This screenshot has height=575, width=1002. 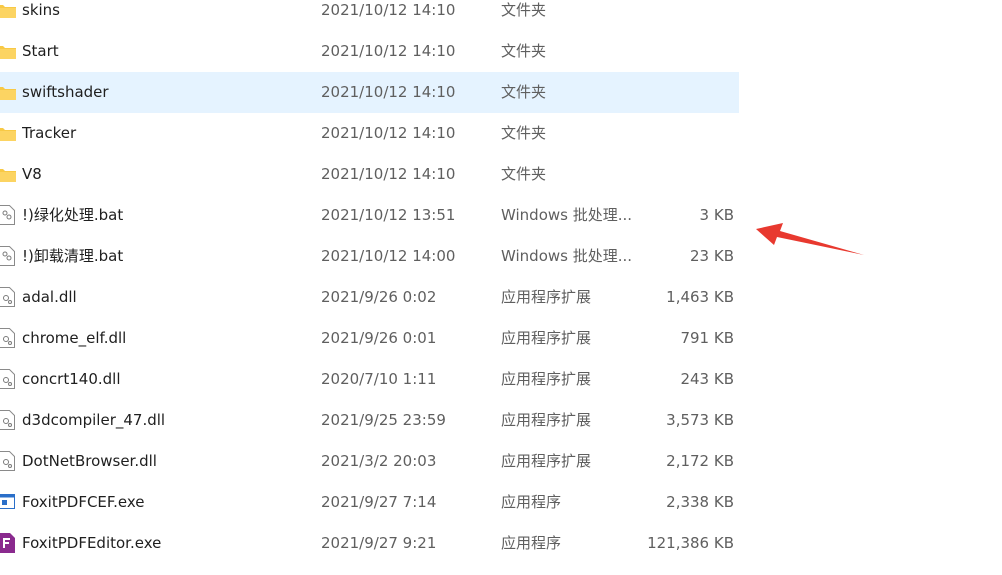 What do you see at coordinates (49, 133) in the screenshot?
I see `file-name: Tracker` at bounding box center [49, 133].